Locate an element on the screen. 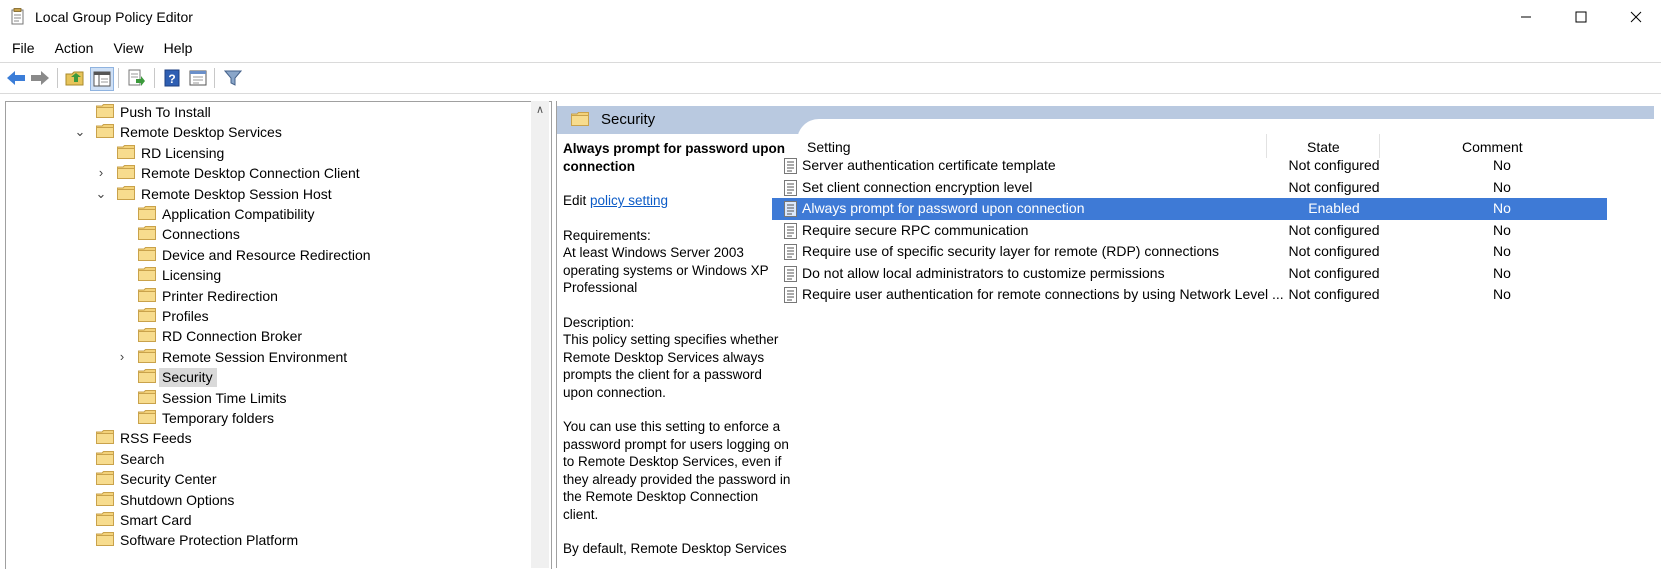 Image resolution: width=1661 pixels, height=575 pixels. tree-item-label: Smart Card is located at coordinates (156, 520).